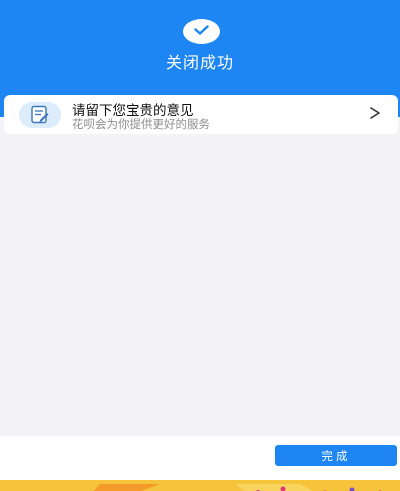  I want to click on feedback-subtitle: 花呗会为你提供更好的服务, so click(141, 124).